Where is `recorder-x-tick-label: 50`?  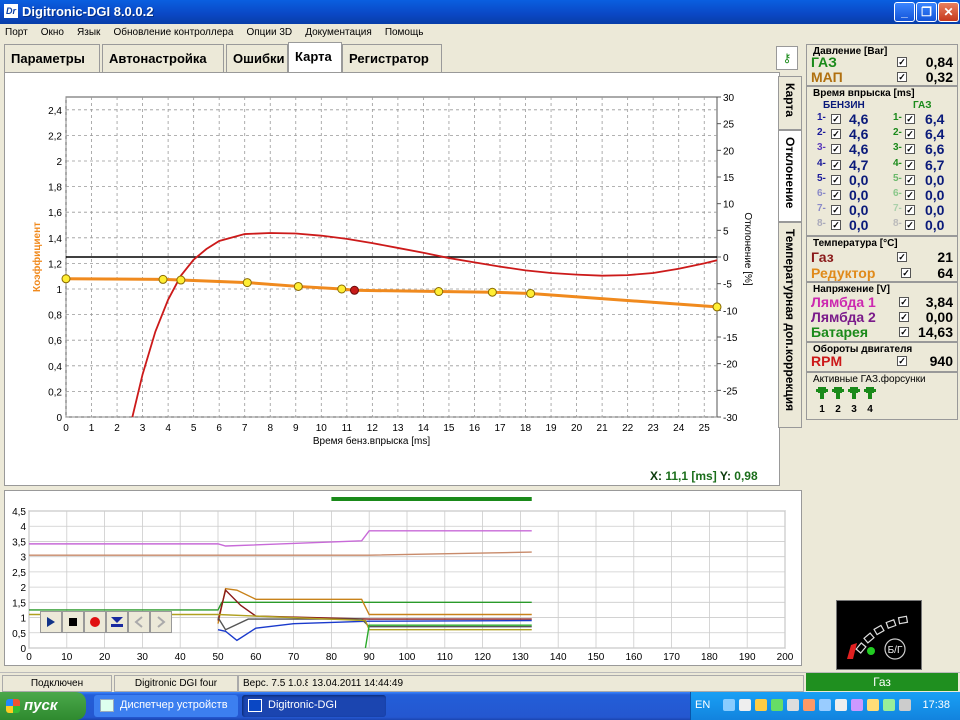
recorder-x-tick-label: 50 is located at coordinates (218, 657).